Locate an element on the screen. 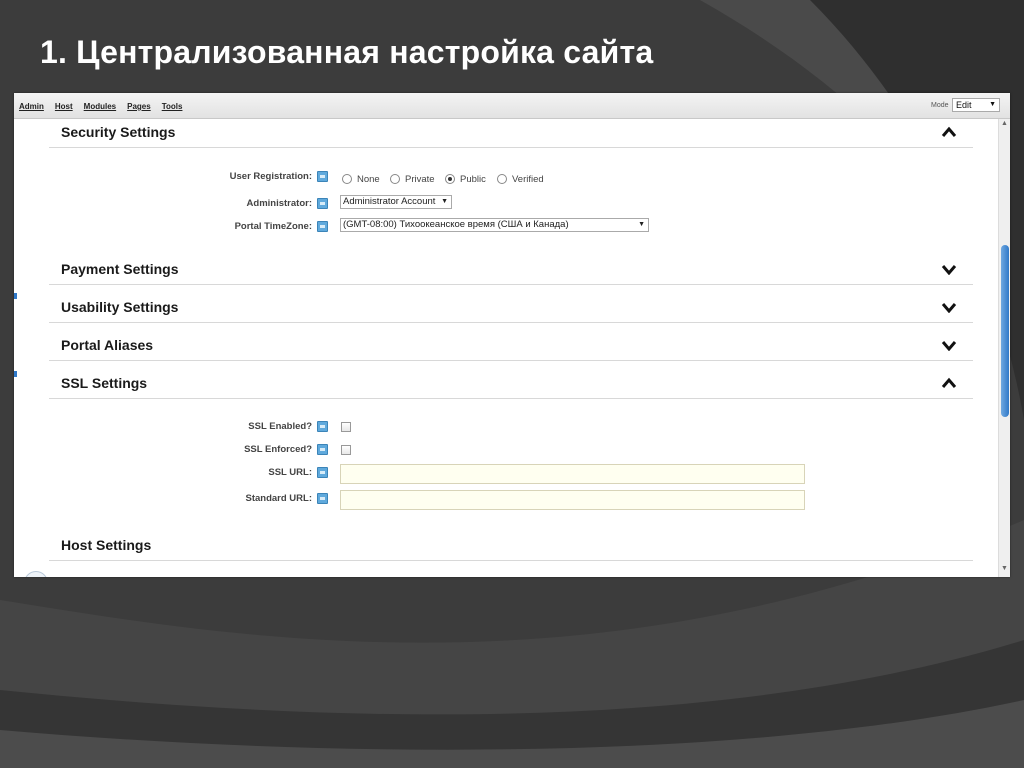  section-security-title: Security Settings is located at coordinates (118, 132).